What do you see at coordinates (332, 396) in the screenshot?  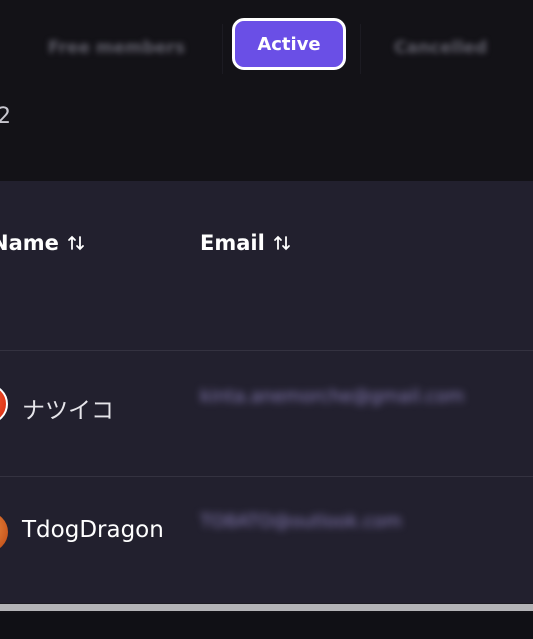 I see `member-email: kinta.anemorche@gmail.com` at bounding box center [332, 396].